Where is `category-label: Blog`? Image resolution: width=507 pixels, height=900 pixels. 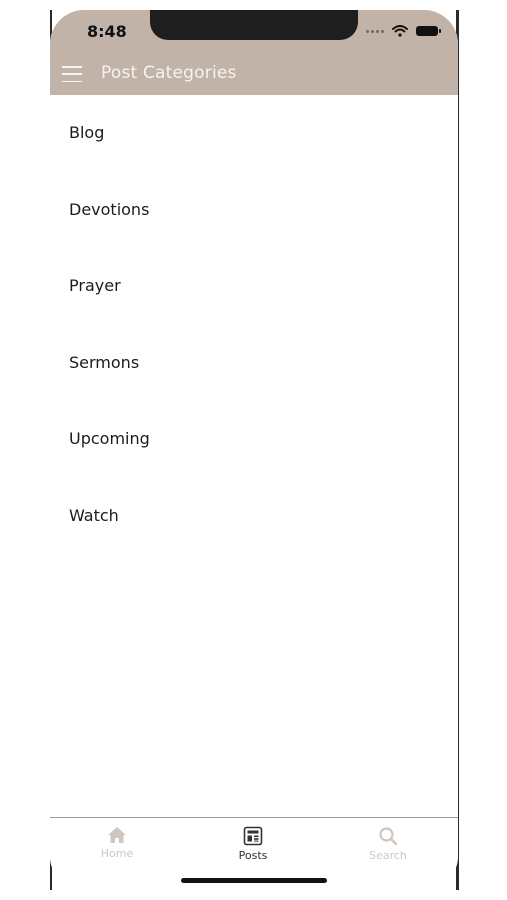
category-label: Blog is located at coordinates (87, 132).